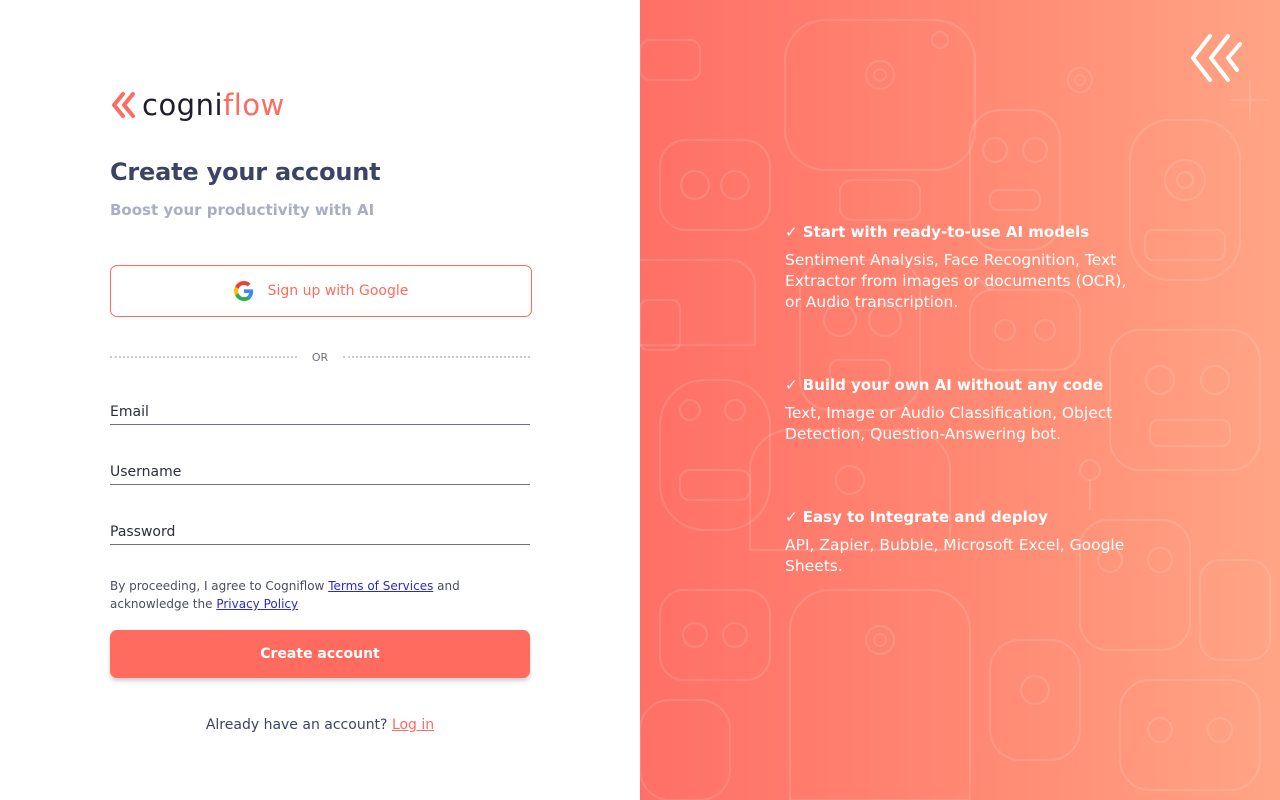 Image resolution: width=1280 pixels, height=800 pixels. Describe the element at coordinates (243, 291) in the screenshot. I see `google-icon` at that location.